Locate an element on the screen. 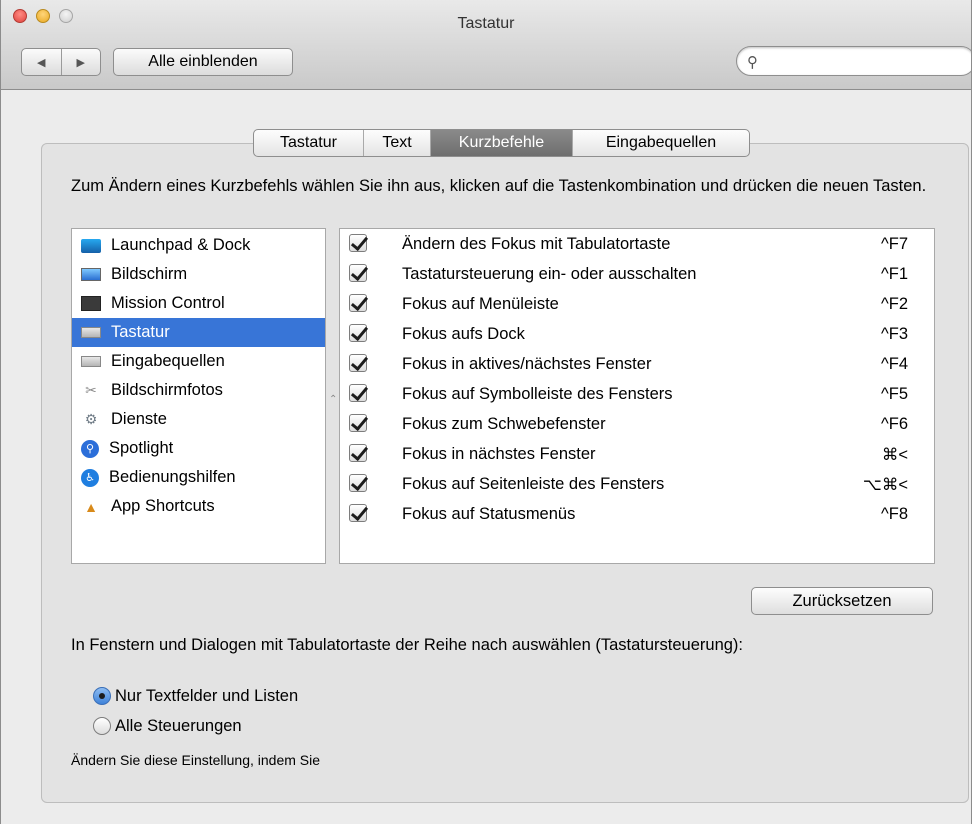 The width and height of the screenshot is (978, 824). shortcut-row: Fokus auf Menüleiste ^F2 is located at coordinates (637, 304).